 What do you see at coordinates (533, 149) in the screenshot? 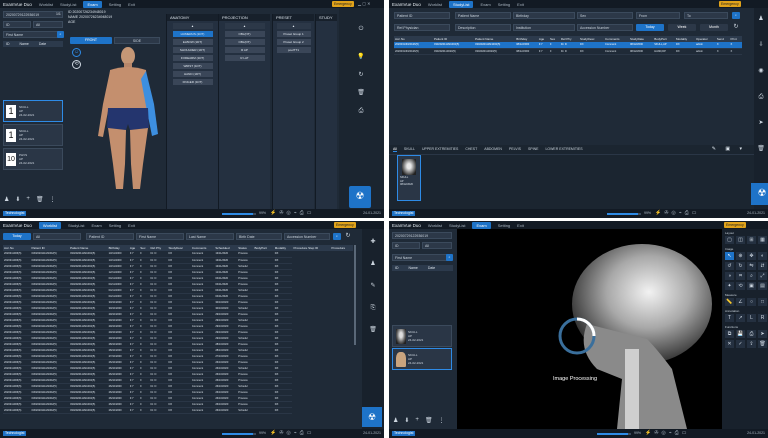
I see `gallery-tab: SPINE` at bounding box center [533, 149].